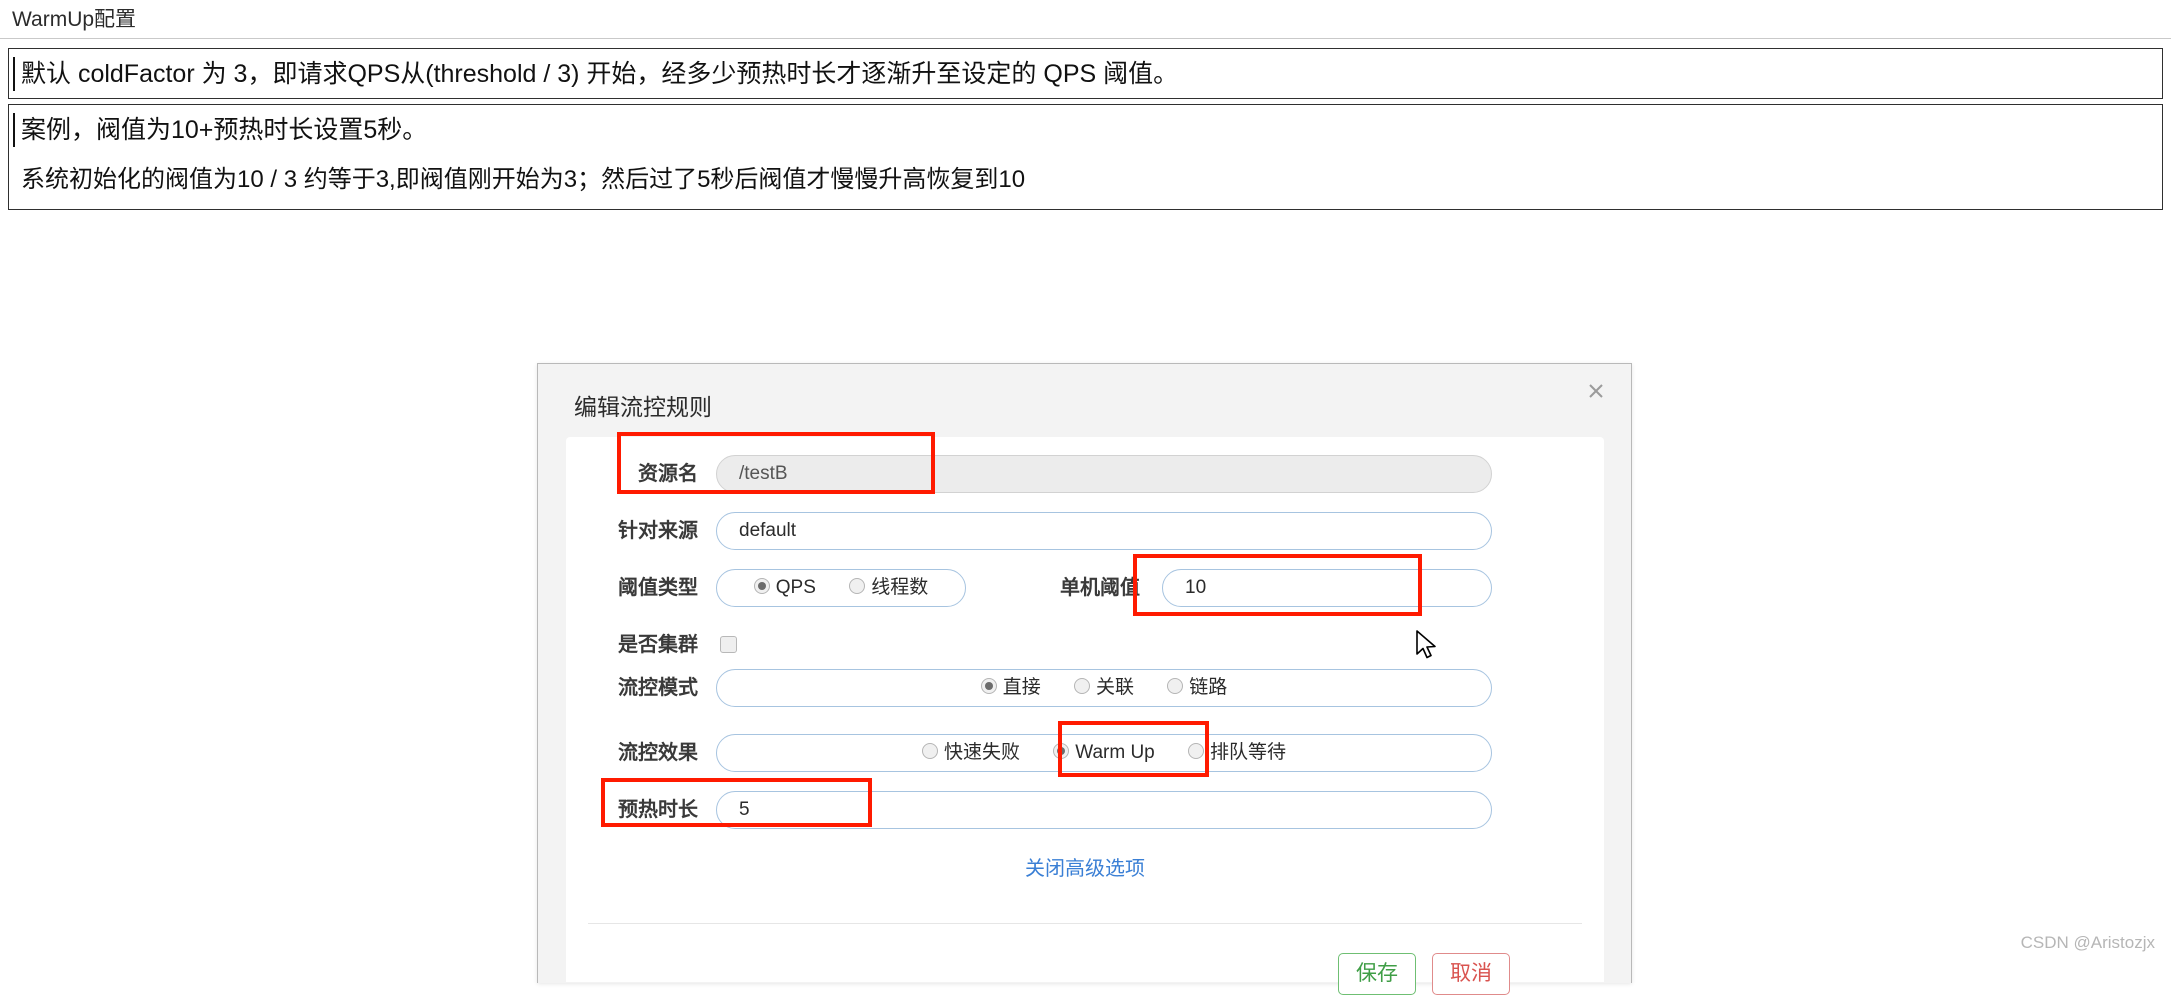  What do you see at coordinates (1377, 974) in the screenshot?
I see `save-button: 保存` at bounding box center [1377, 974].